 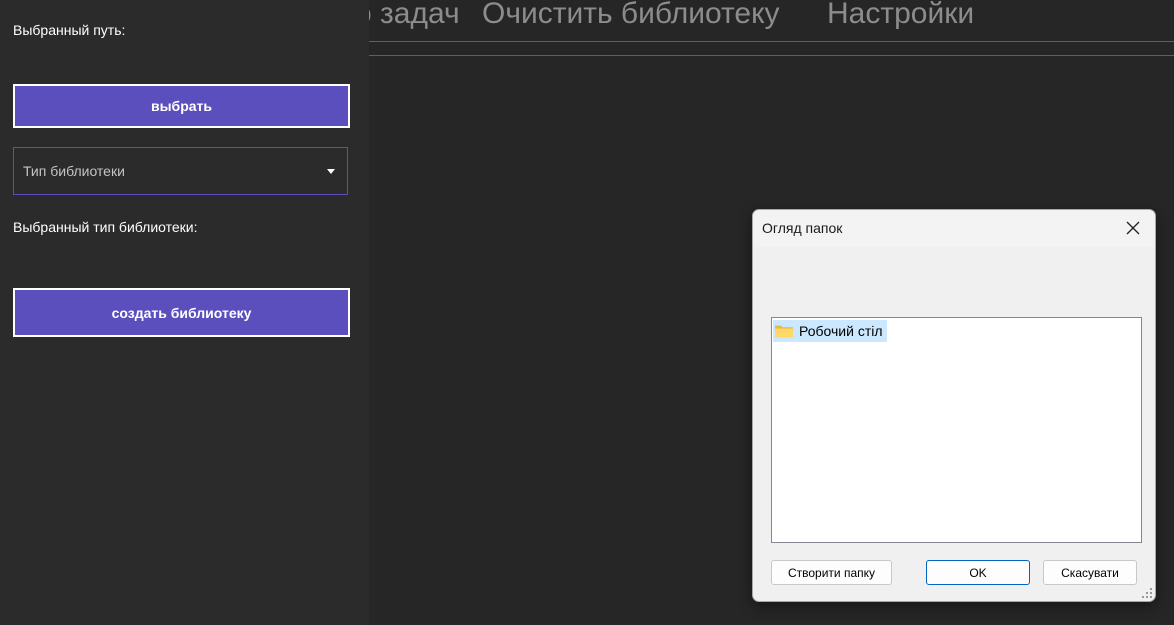 I want to click on selected-library-type-label: Выбранный тип библиотеки:, so click(x=105, y=227).